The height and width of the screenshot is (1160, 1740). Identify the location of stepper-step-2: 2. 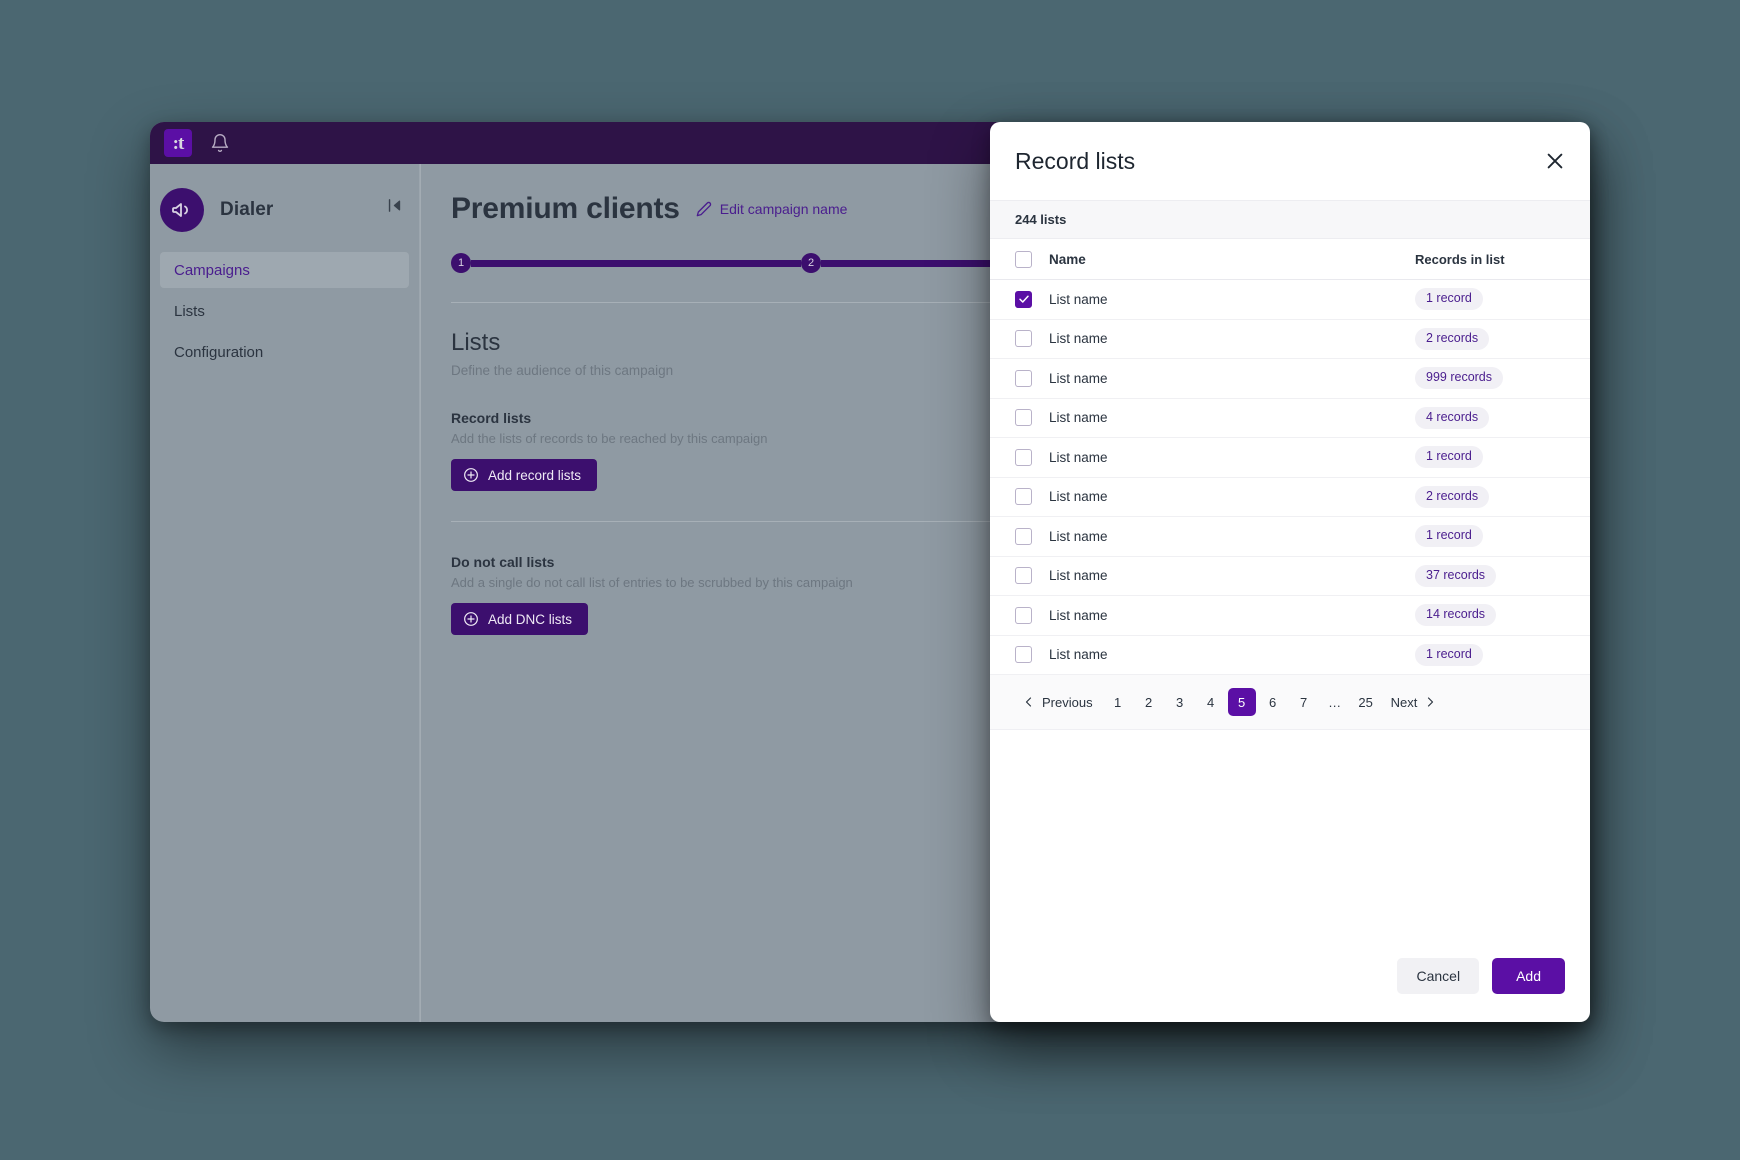
(811, 263).